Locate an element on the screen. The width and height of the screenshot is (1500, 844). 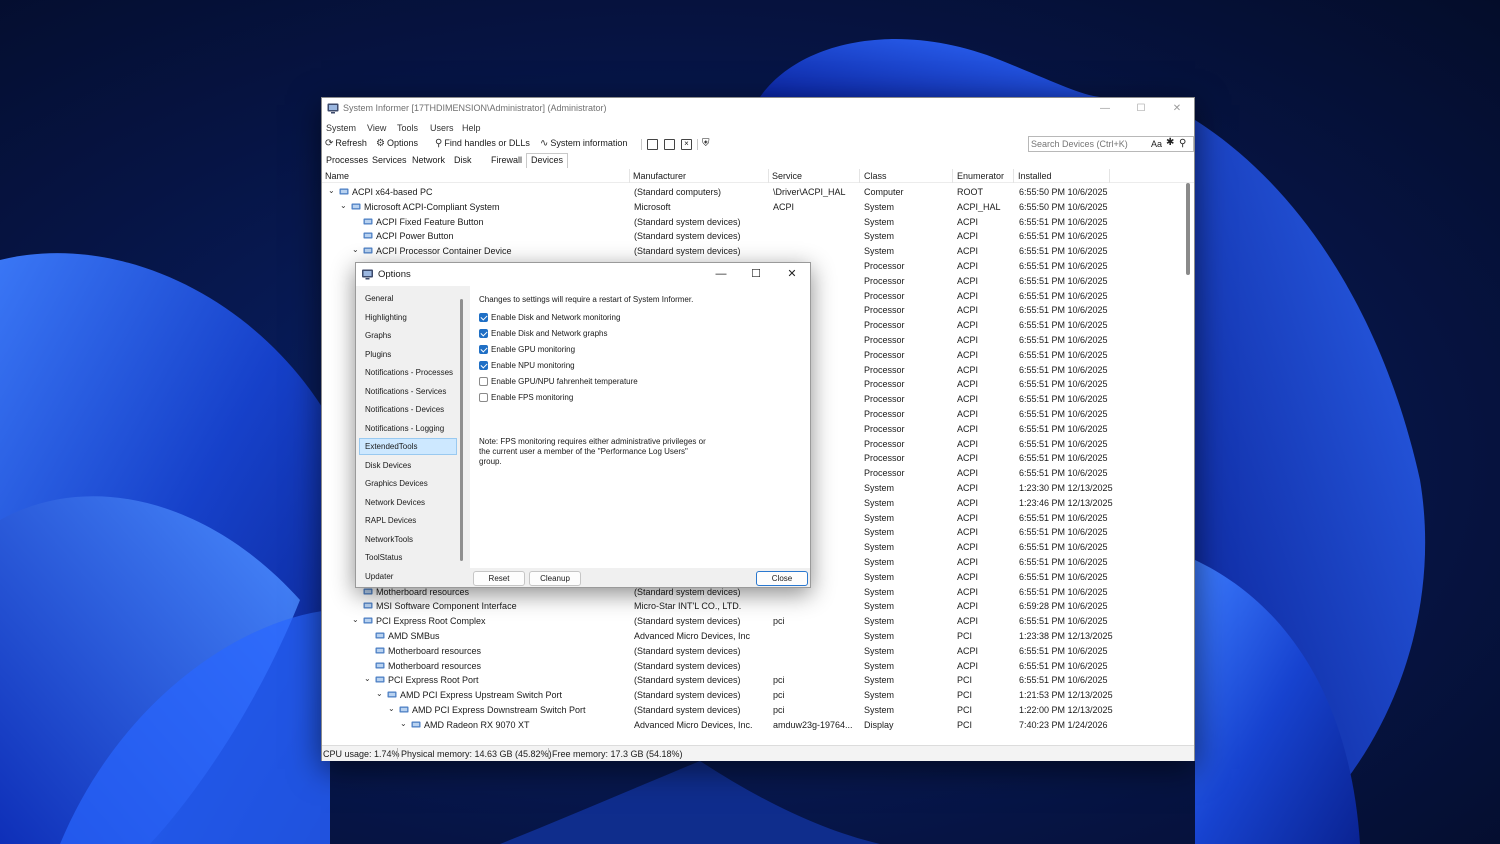
tab-disk: Disk is located at coordinates (463, 161).